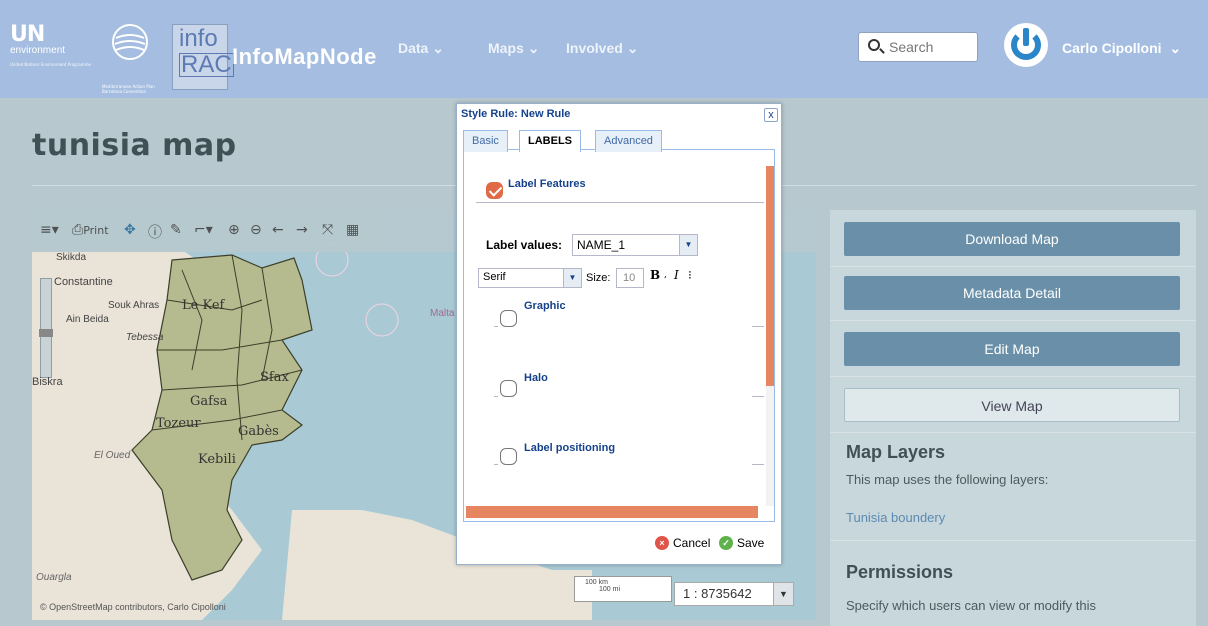 The image size is (1208, 626). I want to click on menu-icon: ≡▾, so click(49, 230).